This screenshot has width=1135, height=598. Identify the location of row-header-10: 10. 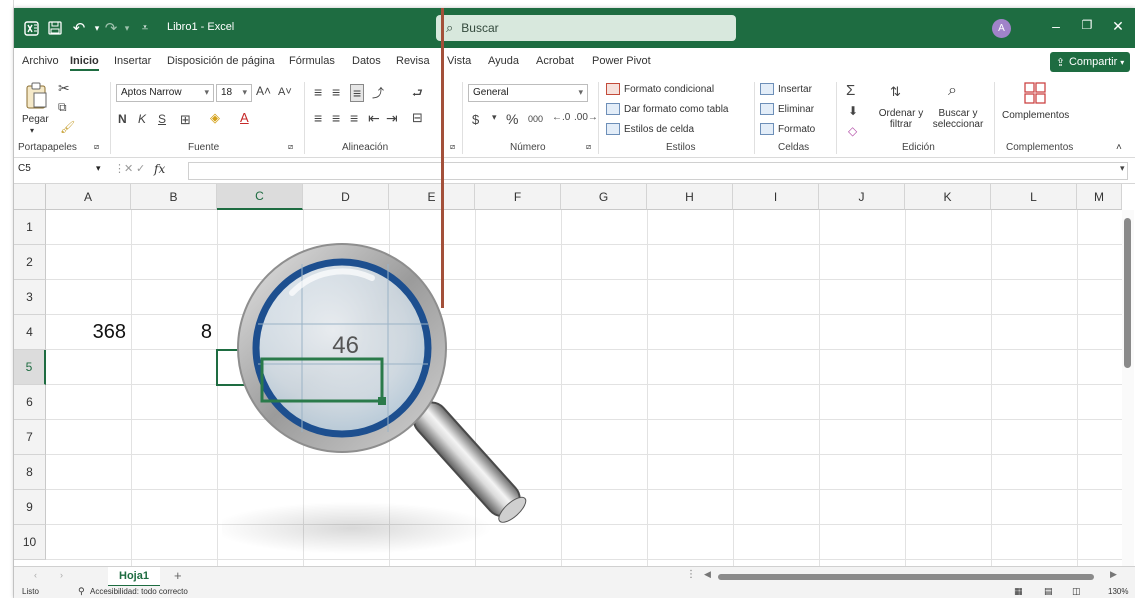
(30, 542).